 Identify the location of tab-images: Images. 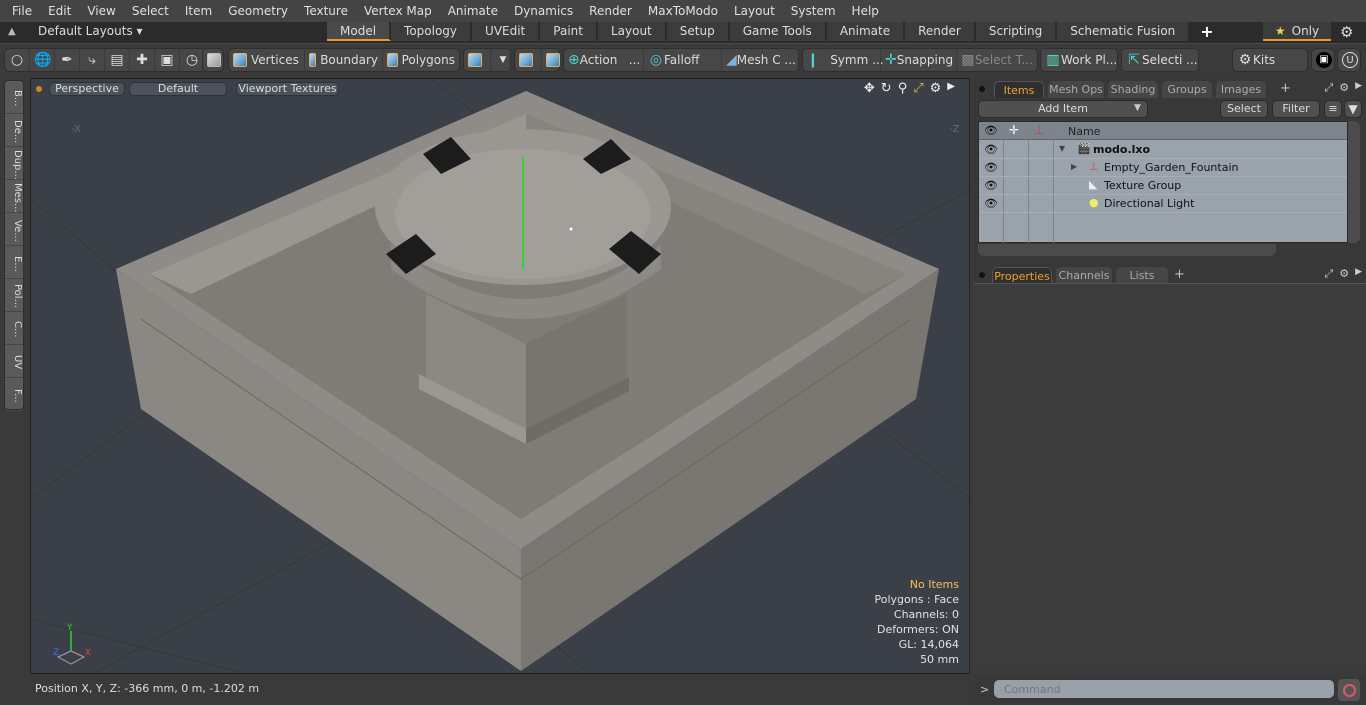
(1241, 89).